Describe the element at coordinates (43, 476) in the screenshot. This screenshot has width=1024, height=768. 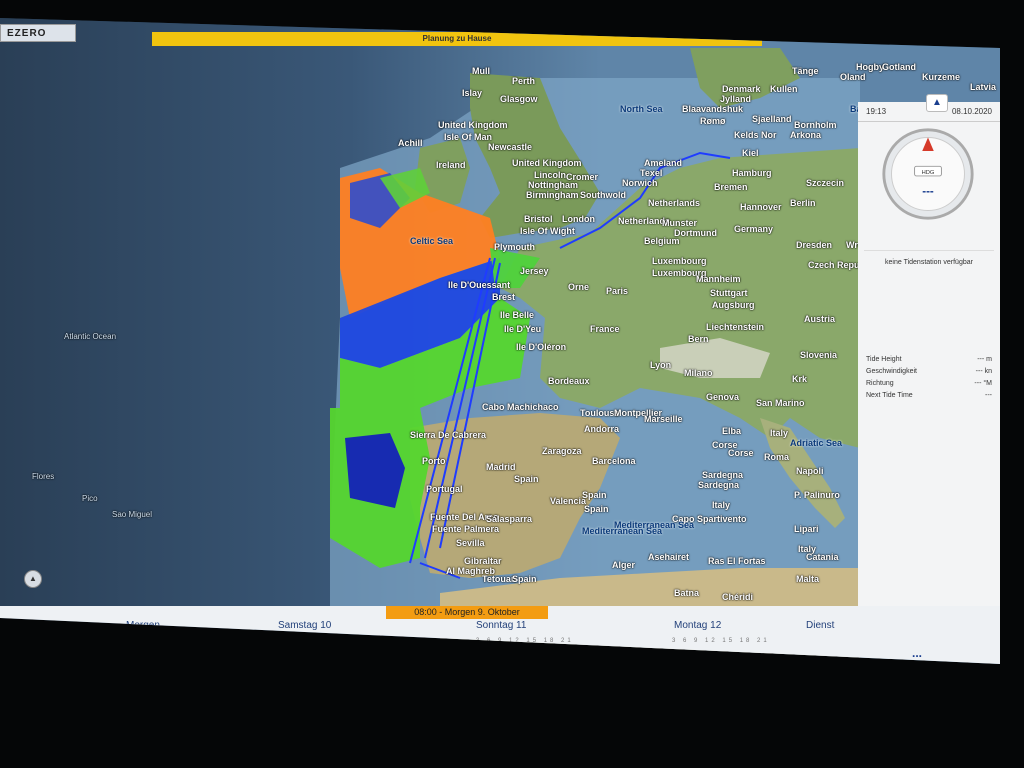
I see `map-label: Flores` at that location.